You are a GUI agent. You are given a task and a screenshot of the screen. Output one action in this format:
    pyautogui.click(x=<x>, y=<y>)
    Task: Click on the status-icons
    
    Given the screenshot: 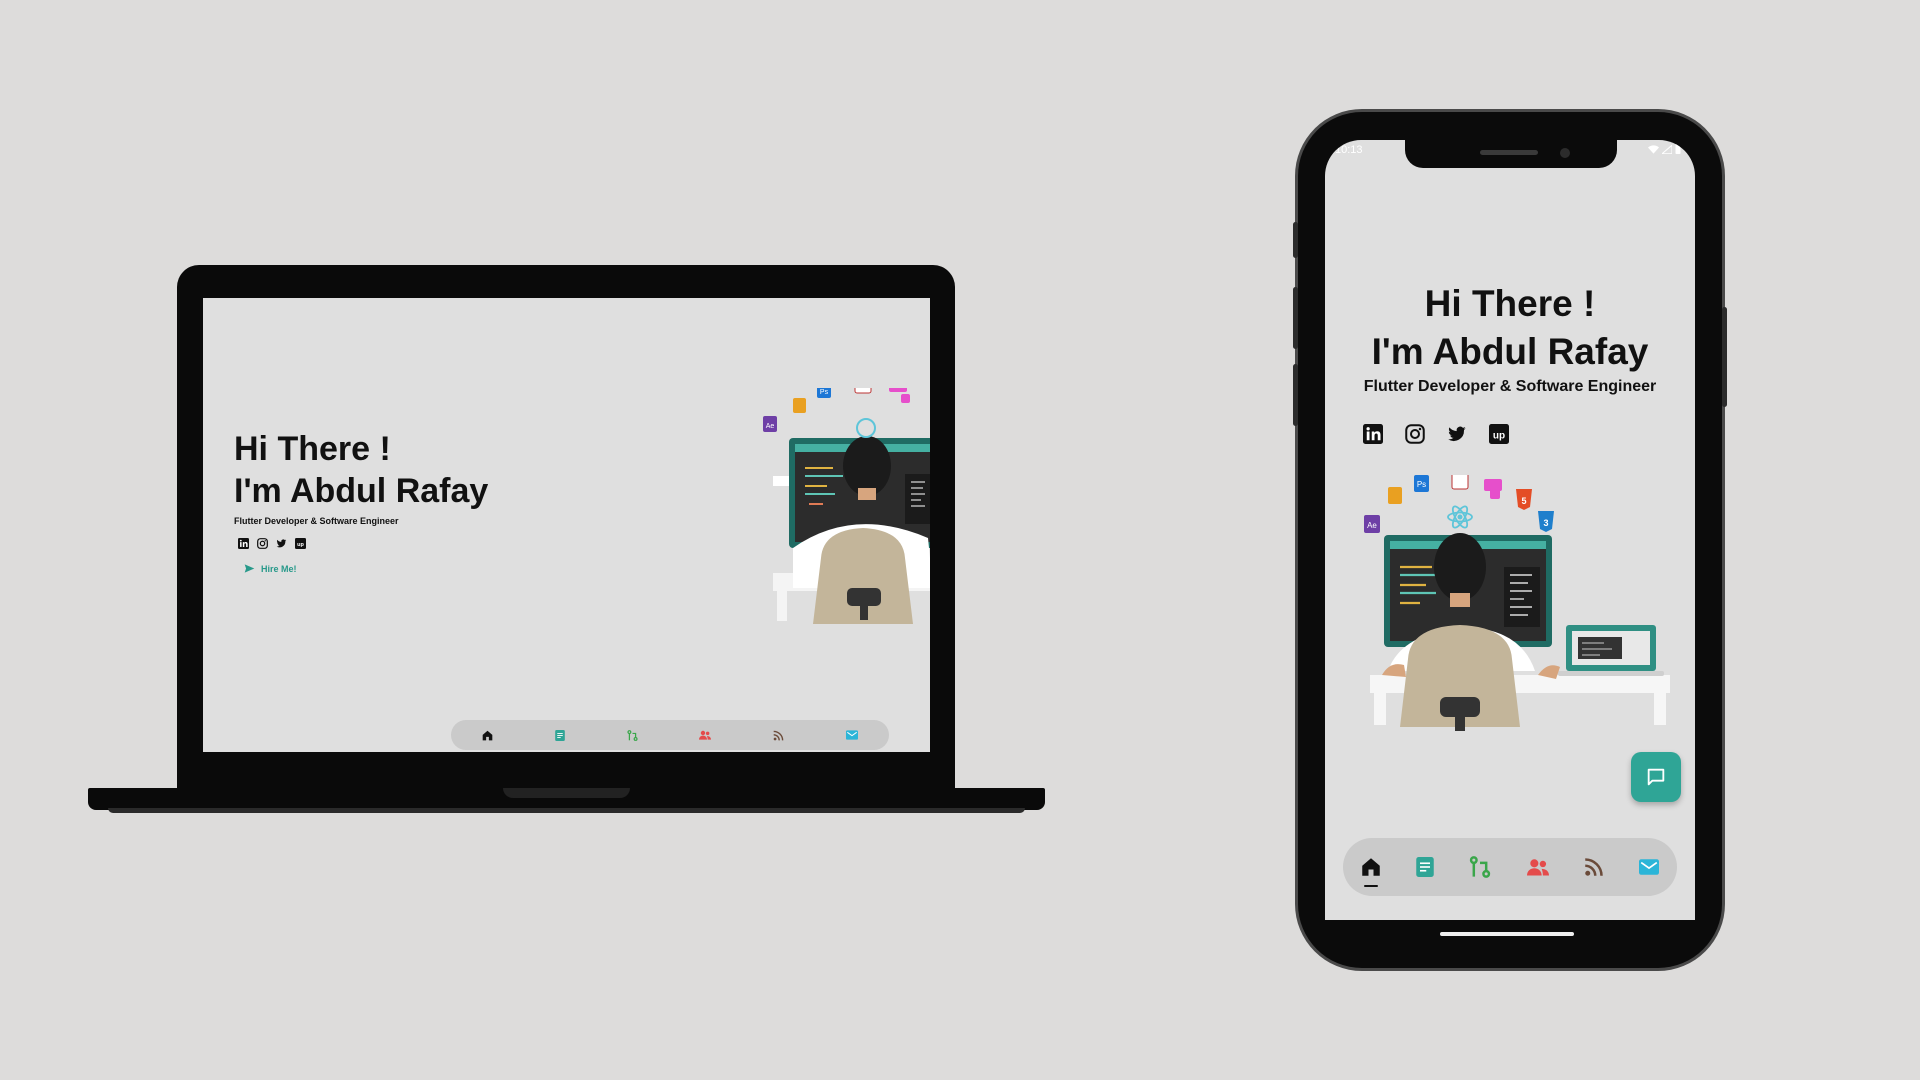 What is the action you would take?
    pyautogui.click(x=1664, y=150)
    